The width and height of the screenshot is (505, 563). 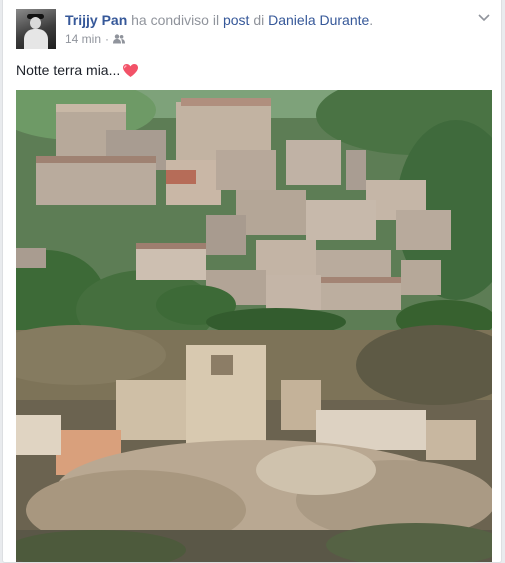 I want to click on original-author-link: Daniela Durante, so click(x=318, y=20).